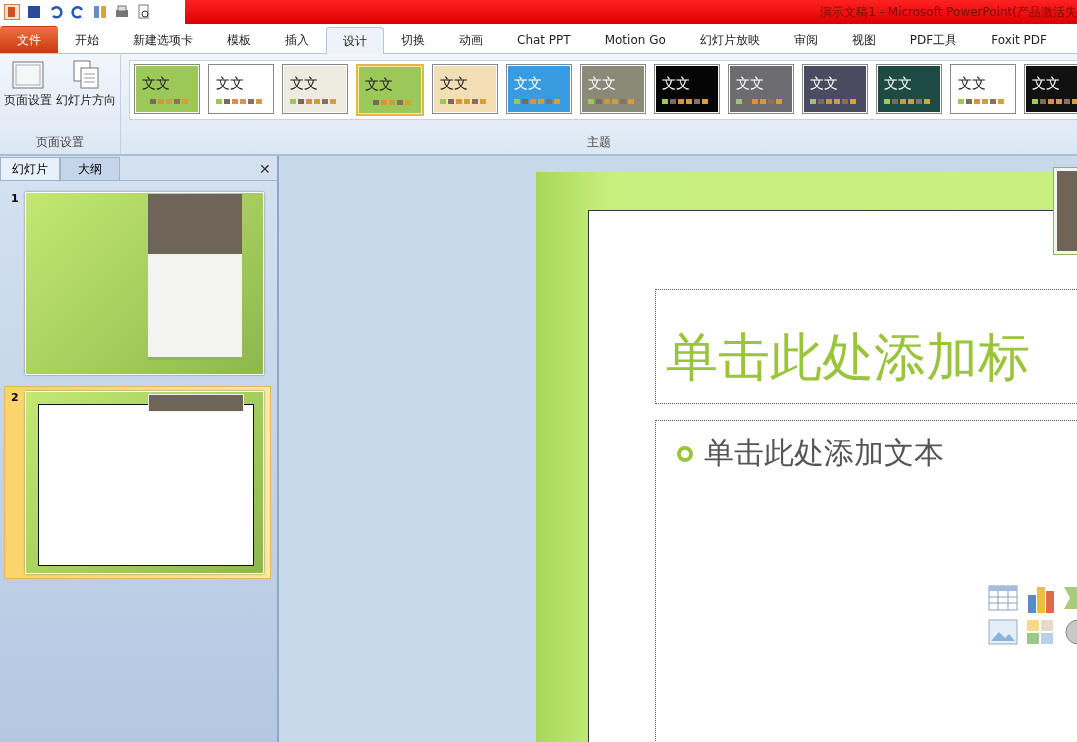 This screenshot has width=1077, height=742. What do you see at coordinates (948, 12) in the screenshot?
I see `window-title: 演示文稿1 - Microsoft PowerPoint(产品激活失` at bounding box center [948, 12].